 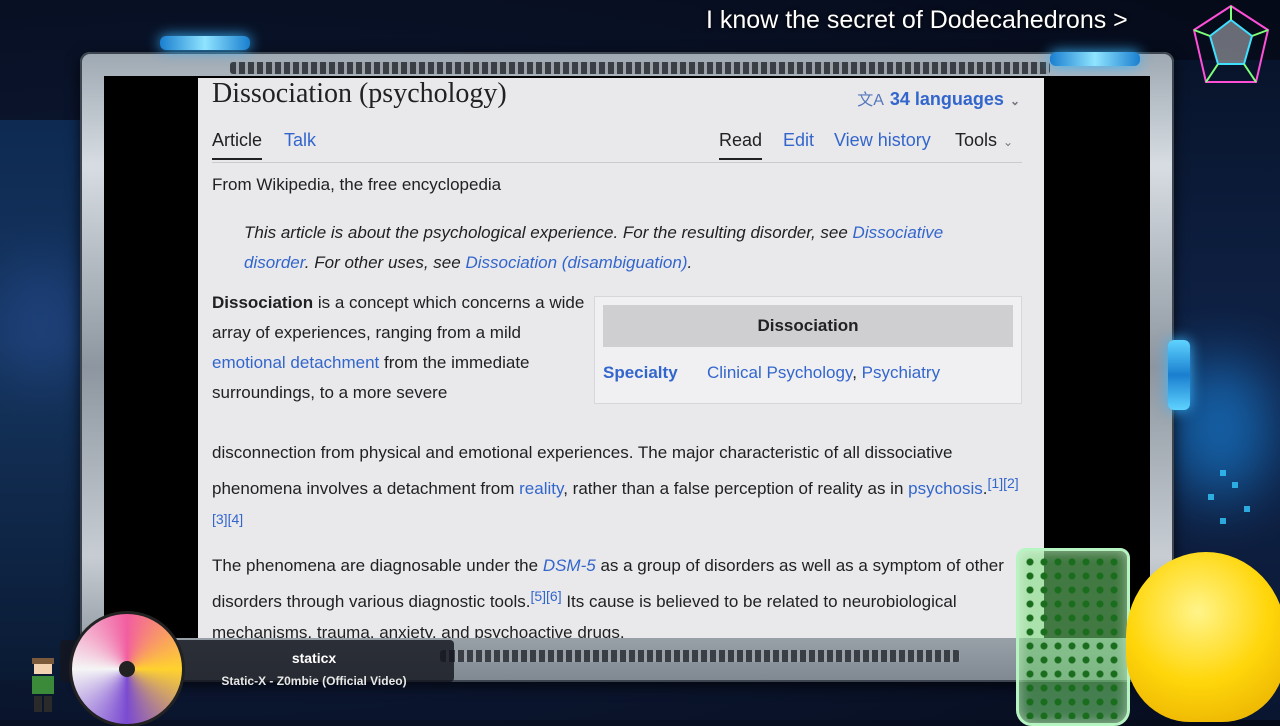 What do you see at coordinates (205, 43) in the screenshot?
I see `frame-light-top-left` at bounding box center [205, 43].